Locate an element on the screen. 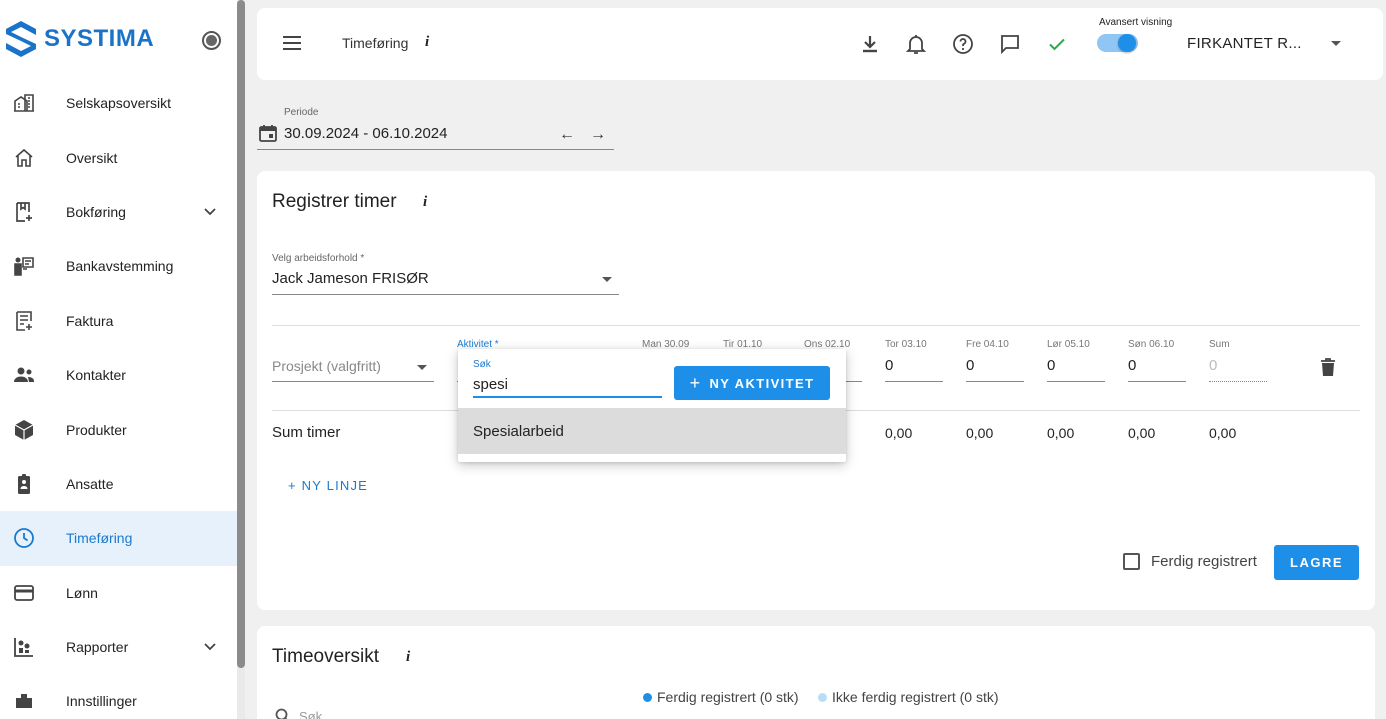 The width and height of the screenshot is (1386, 719). period-field: 30.09.2024 - 06.10.2024 ← → is located at coordinates (435, 135).